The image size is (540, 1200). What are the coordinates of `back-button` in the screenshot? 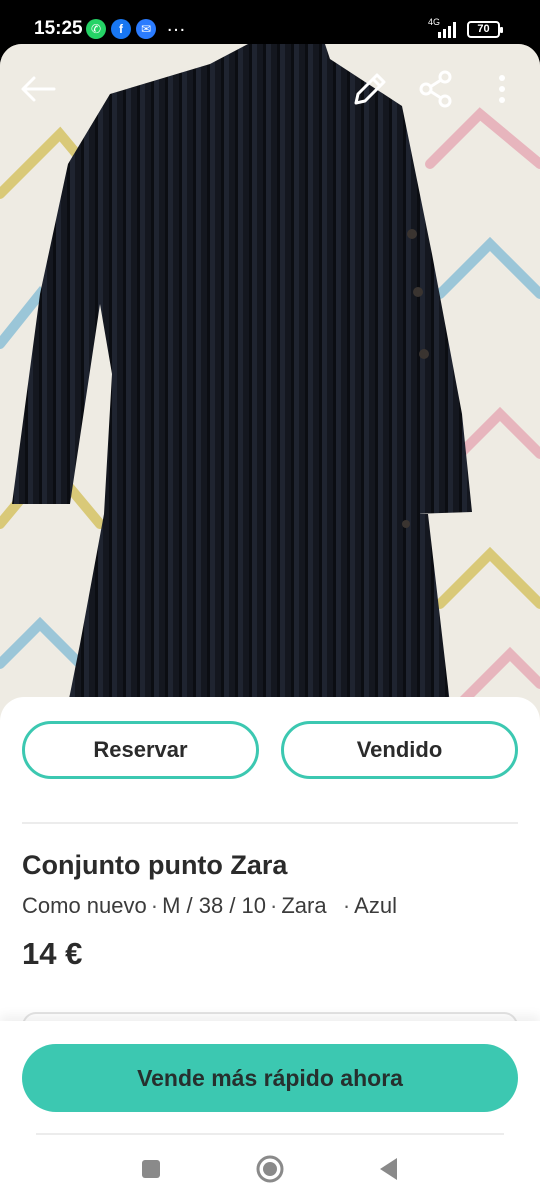 It's located at (38, 89).